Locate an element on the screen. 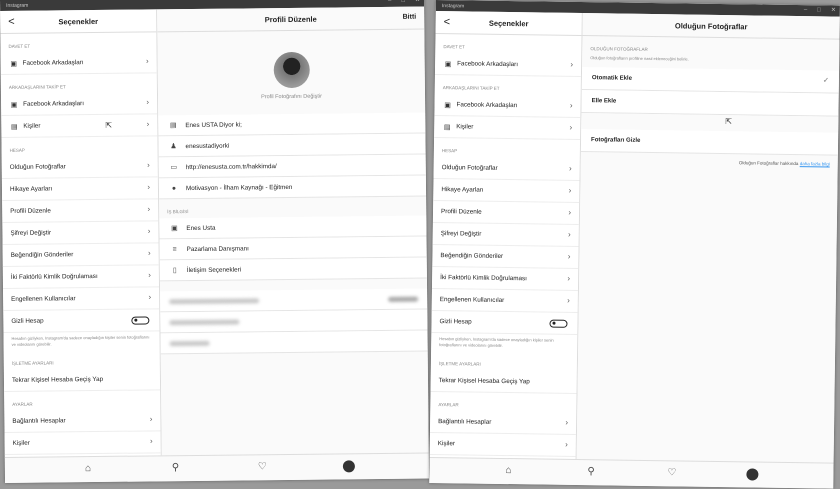  profile-field: ▭ http://enesusta.com.tr/hakkimda/ is located at coordinates (292, 166).